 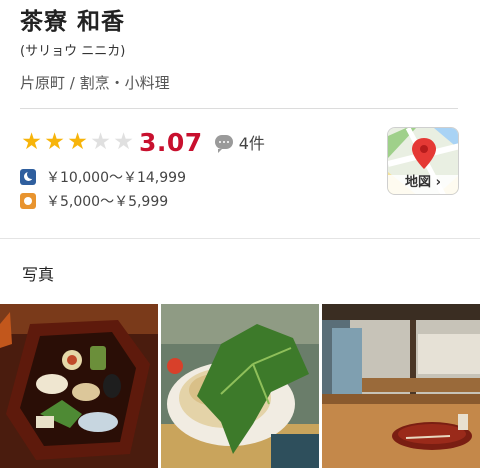 I want to click on lunch-price-row: ￥5,000～￥5,999, so click(x=94, y=201).